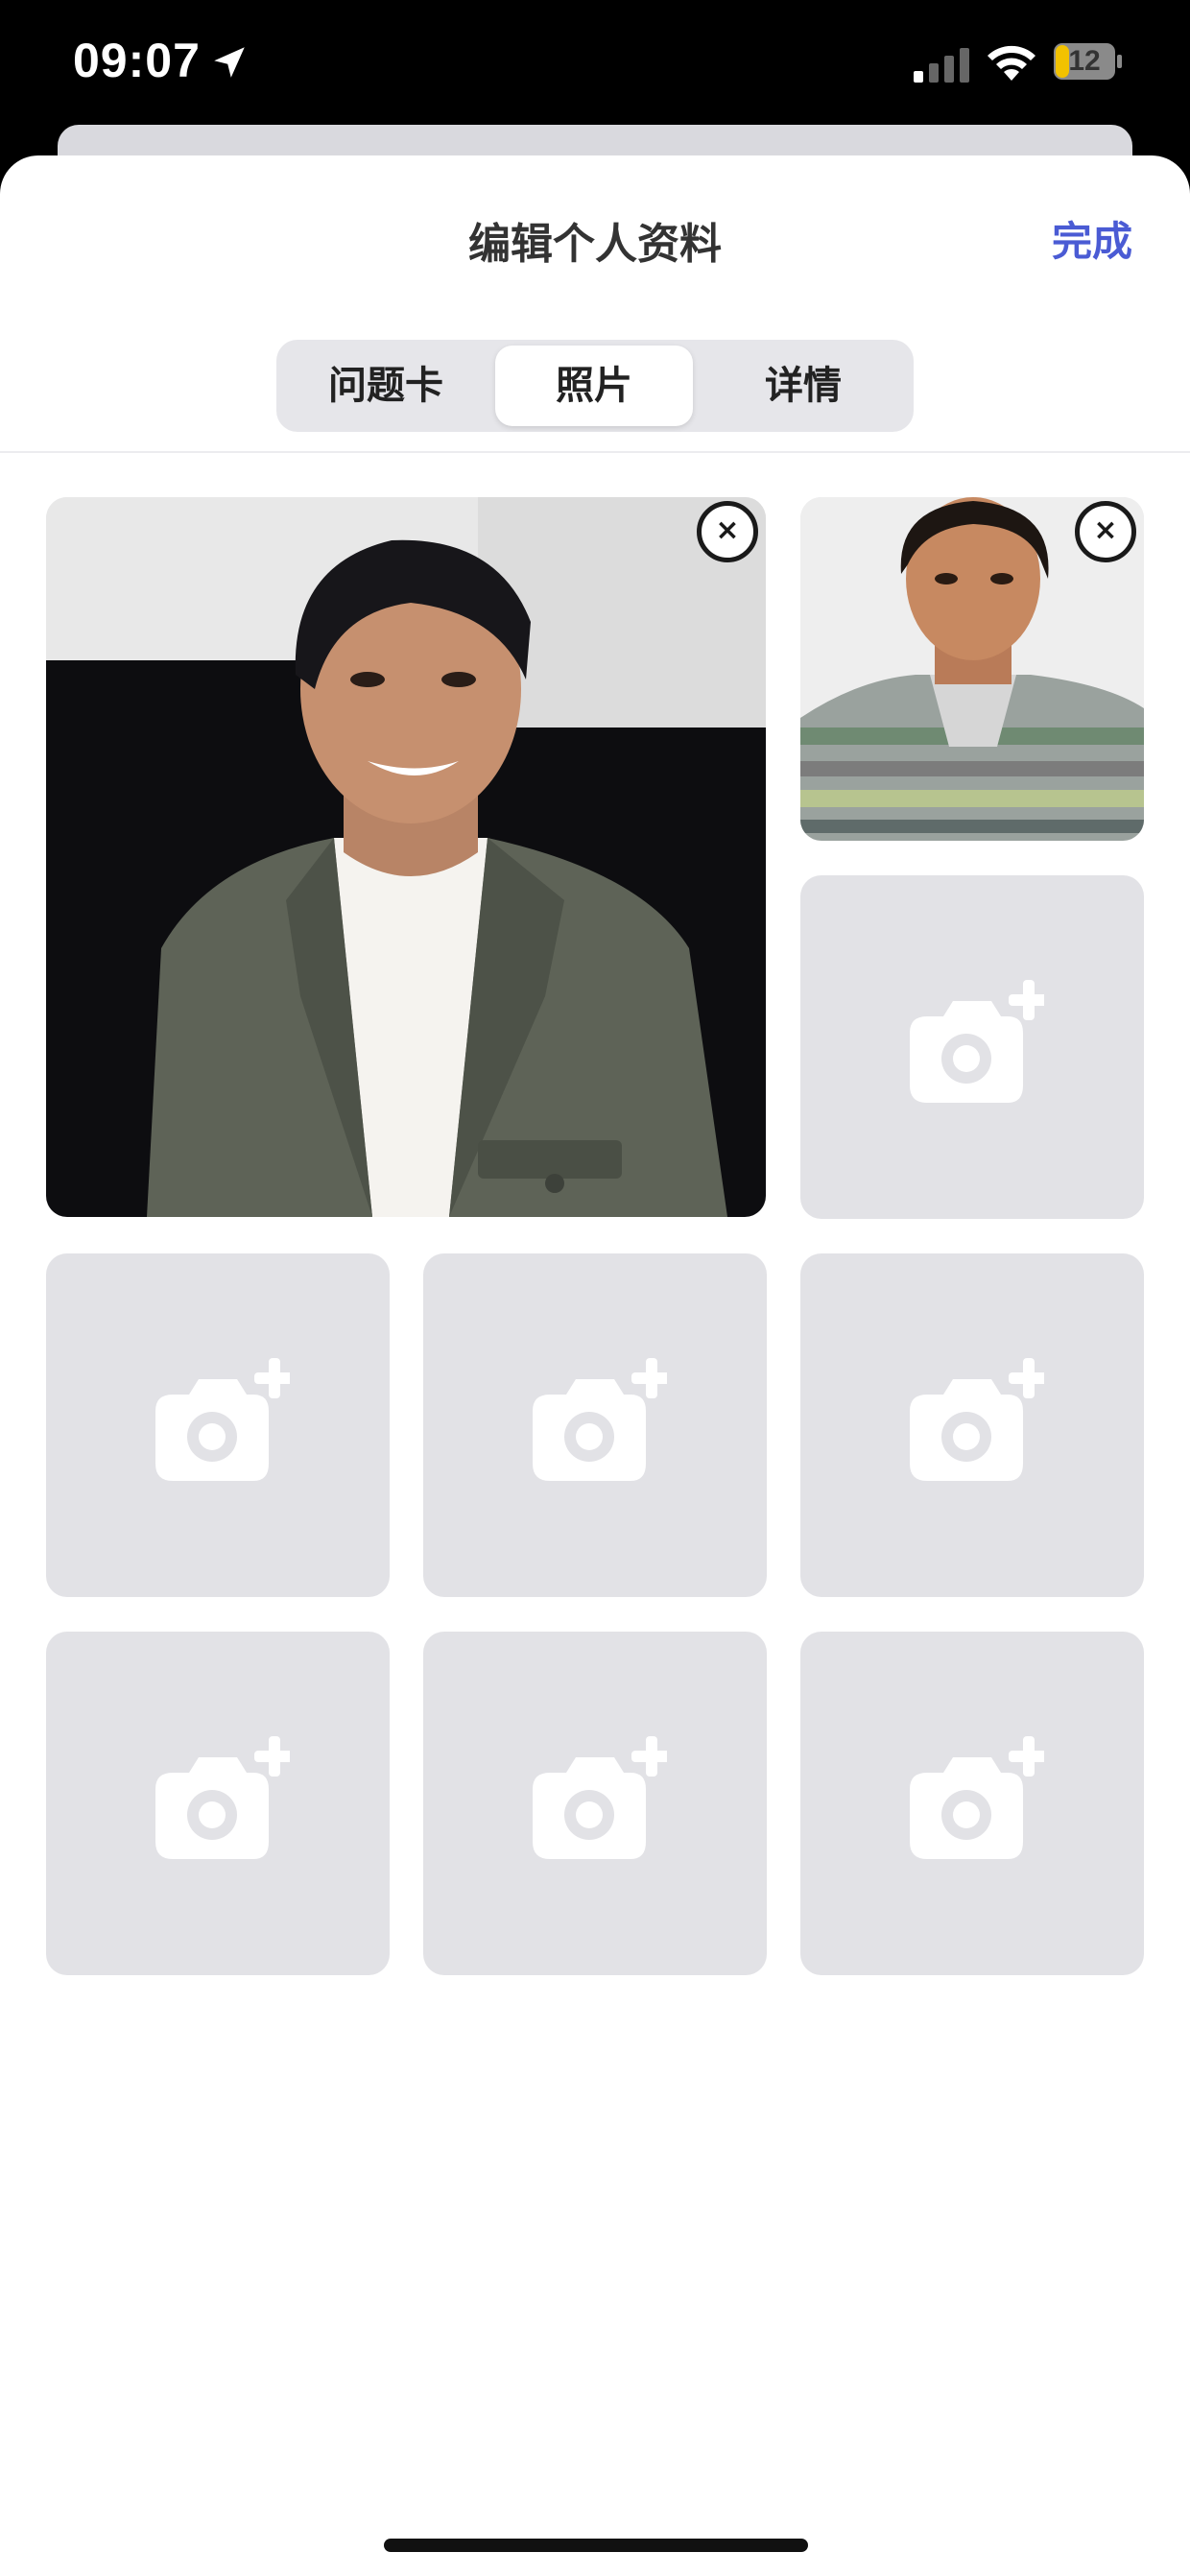 The width and height of the screenshot is (1190, 2576). I want to click on wifi-icon, so click(1011, 63).